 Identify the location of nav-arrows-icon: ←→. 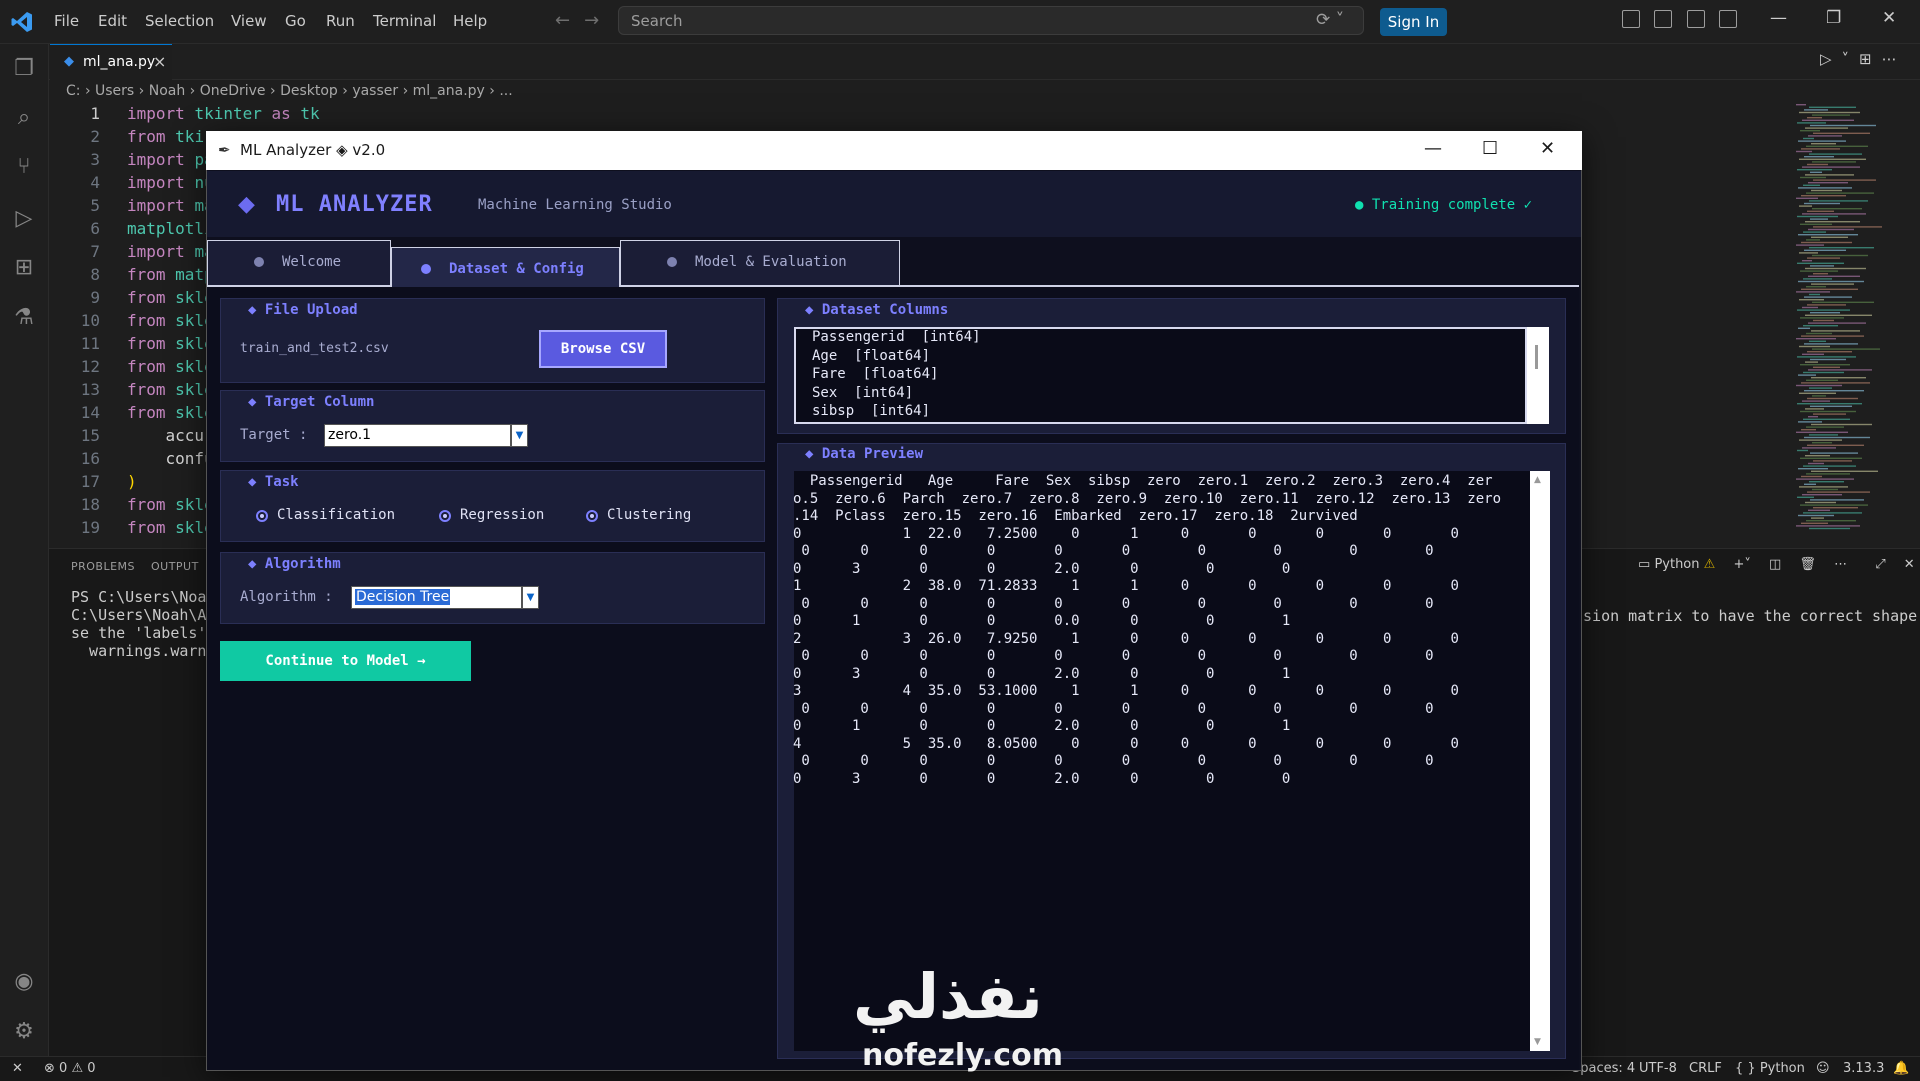
(584, 20).